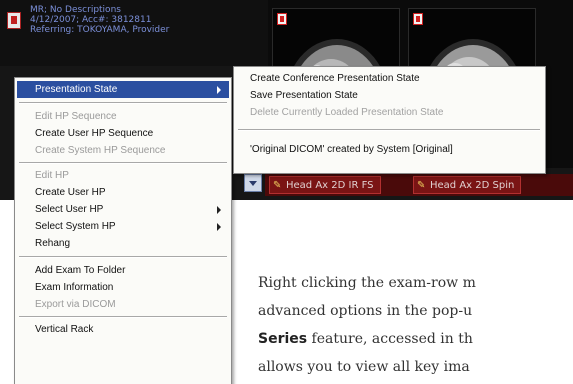  What do you see at coordinates (100, 150) in the screenshot?
I see `menu-item-label: Create System HP Sequence` at bounding box center [100, 150].